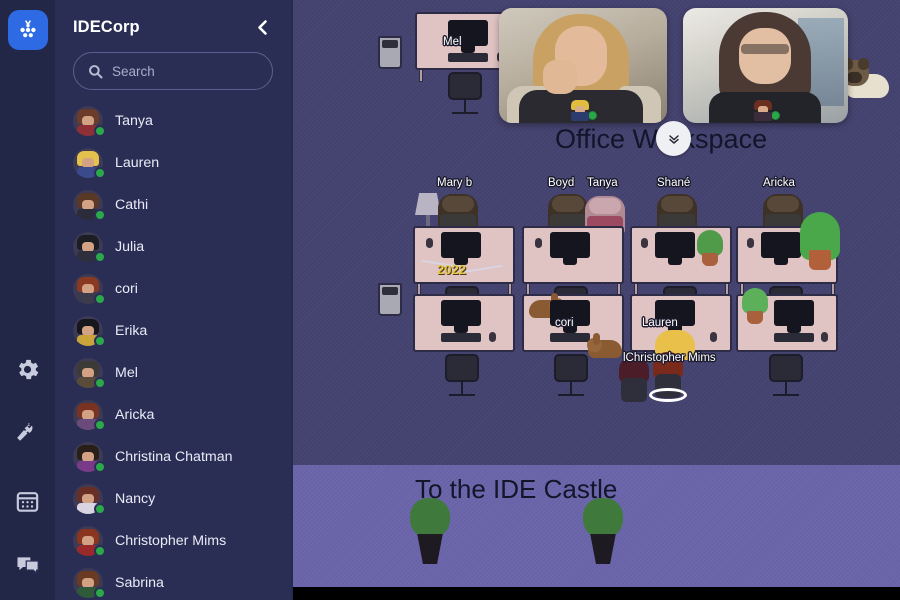 Image resolution: width=900 pixels, height=600 pixels. Describe the element at coordinates (182, 541) in the screenshot. I see `participant-row: Christopher Mims` at that location.